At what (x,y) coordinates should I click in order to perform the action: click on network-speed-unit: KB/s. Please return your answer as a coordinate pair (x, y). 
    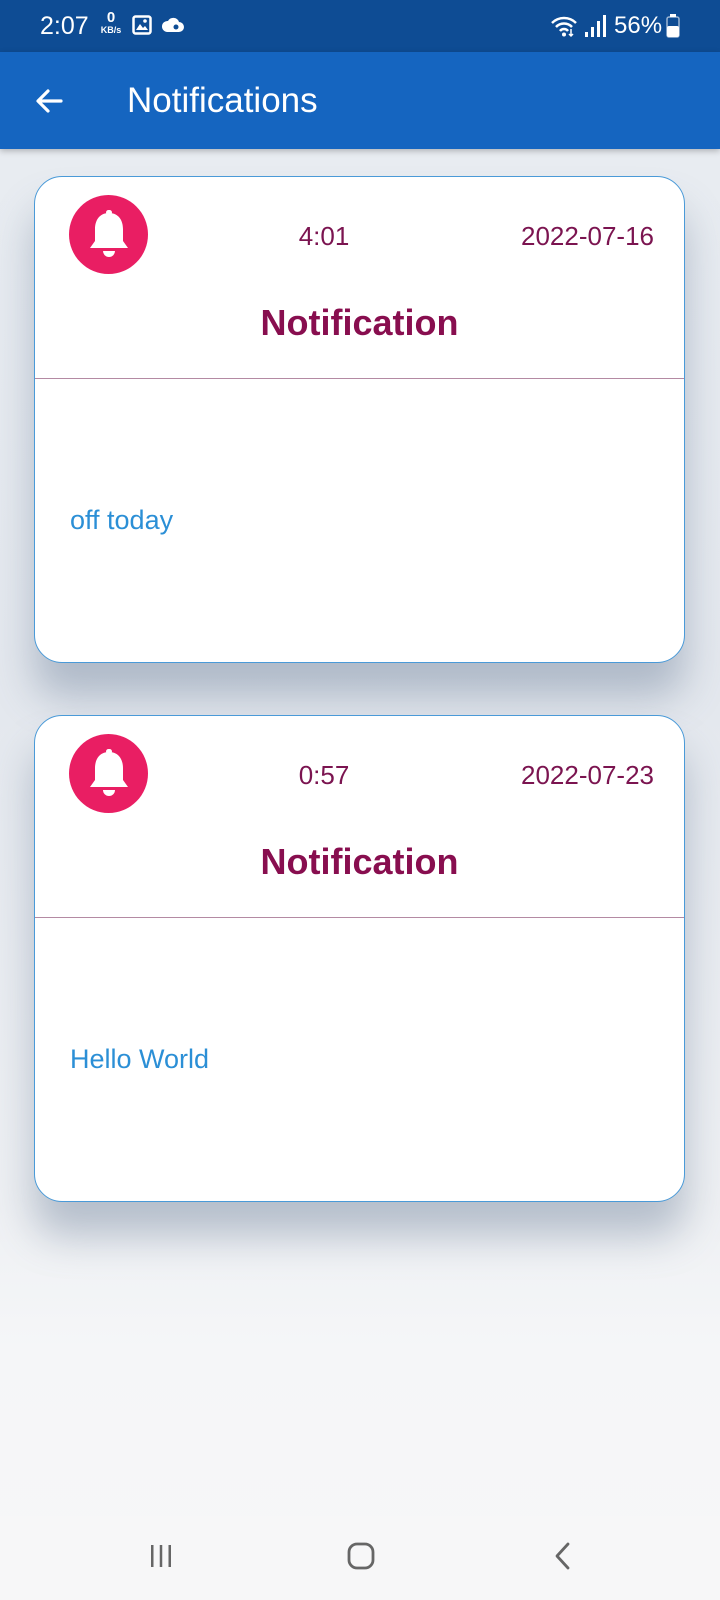
    Looking at the image, I should click on (111, 30).